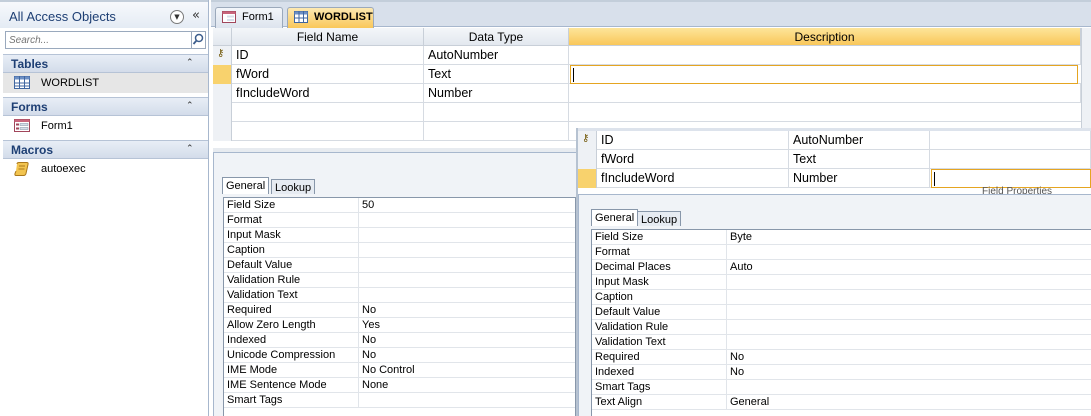  What do you see at coordinates (825, 37) in the screenshot?
I see `column-header-description: Description` at bounding box center [825, 37].